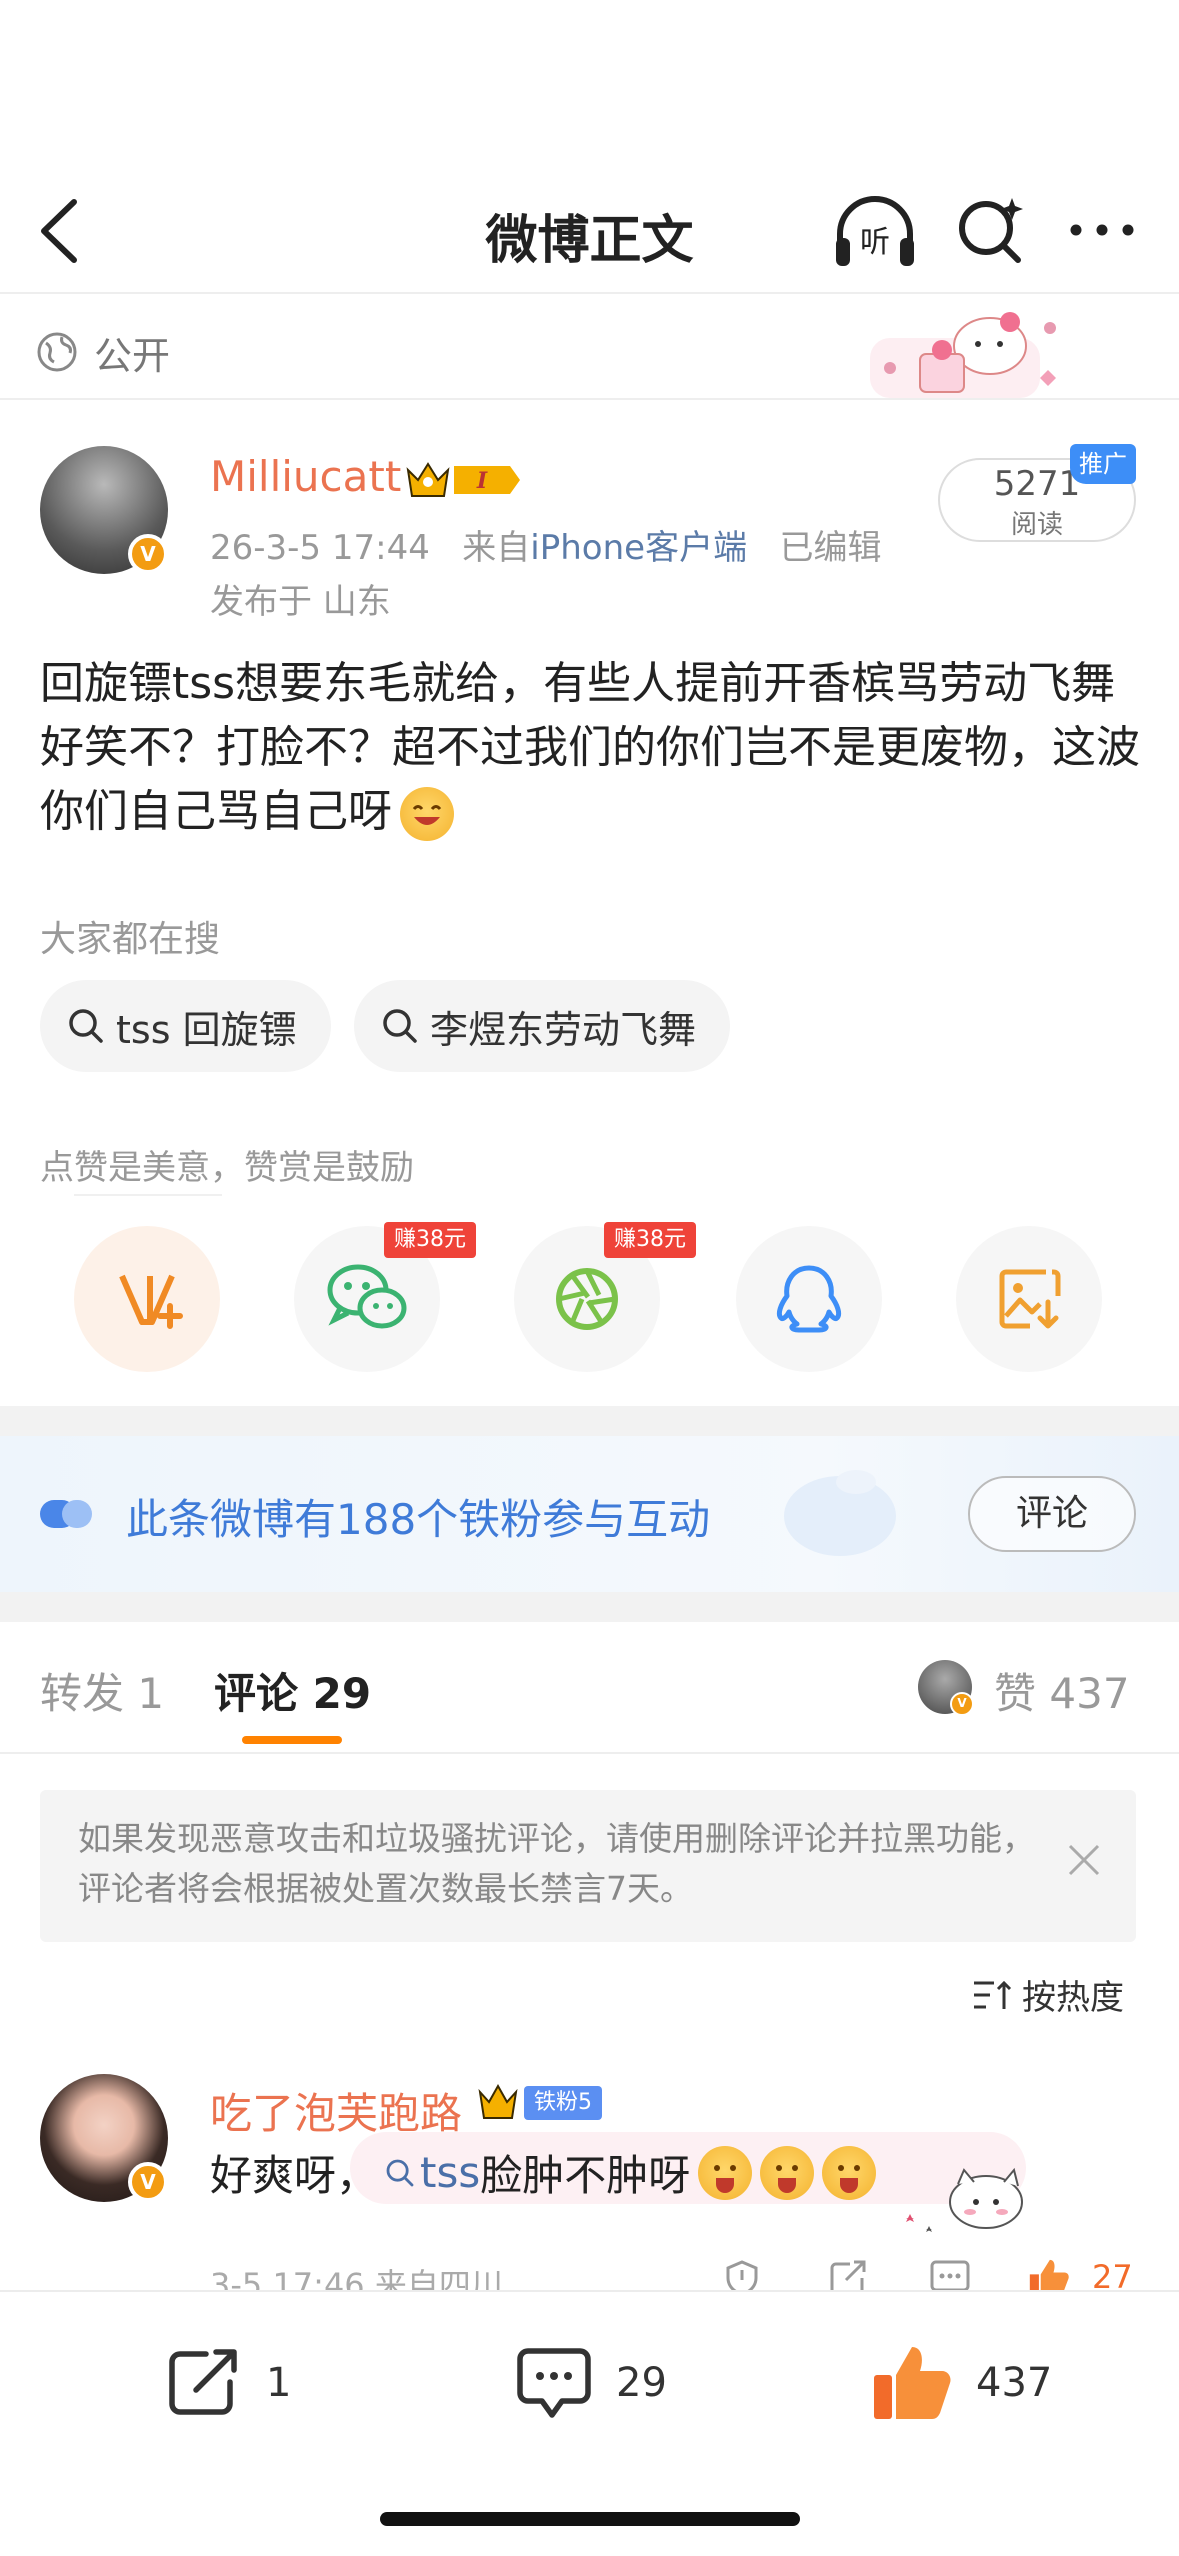 The width and height of the screenshot is (1179, 2556). What do you see at coordinates (589, 230) in the screenshot?
I see `nav-bar: 微博正文 听` at bounding box center [589, 230].